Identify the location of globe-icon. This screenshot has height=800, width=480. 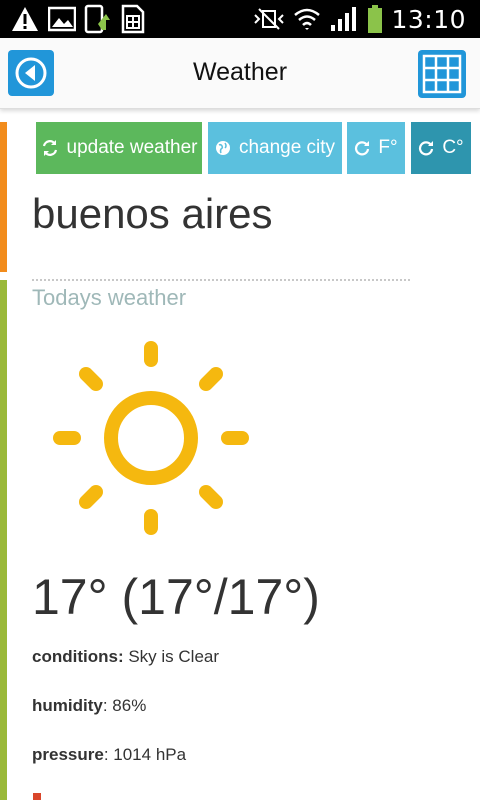
(222, 148).